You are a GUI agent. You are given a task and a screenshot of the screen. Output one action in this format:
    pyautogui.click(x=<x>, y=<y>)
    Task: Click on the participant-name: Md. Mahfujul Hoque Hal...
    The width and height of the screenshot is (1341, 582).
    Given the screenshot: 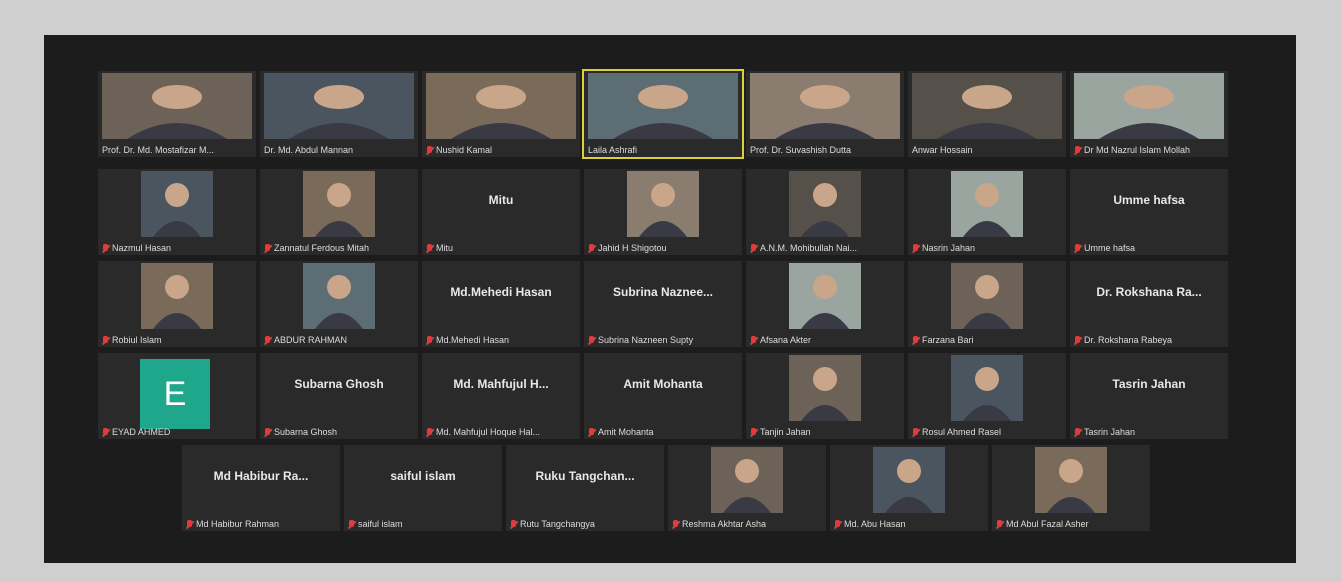 What is the action you would take?
    pyautogui.click(x=488, y=432)
    